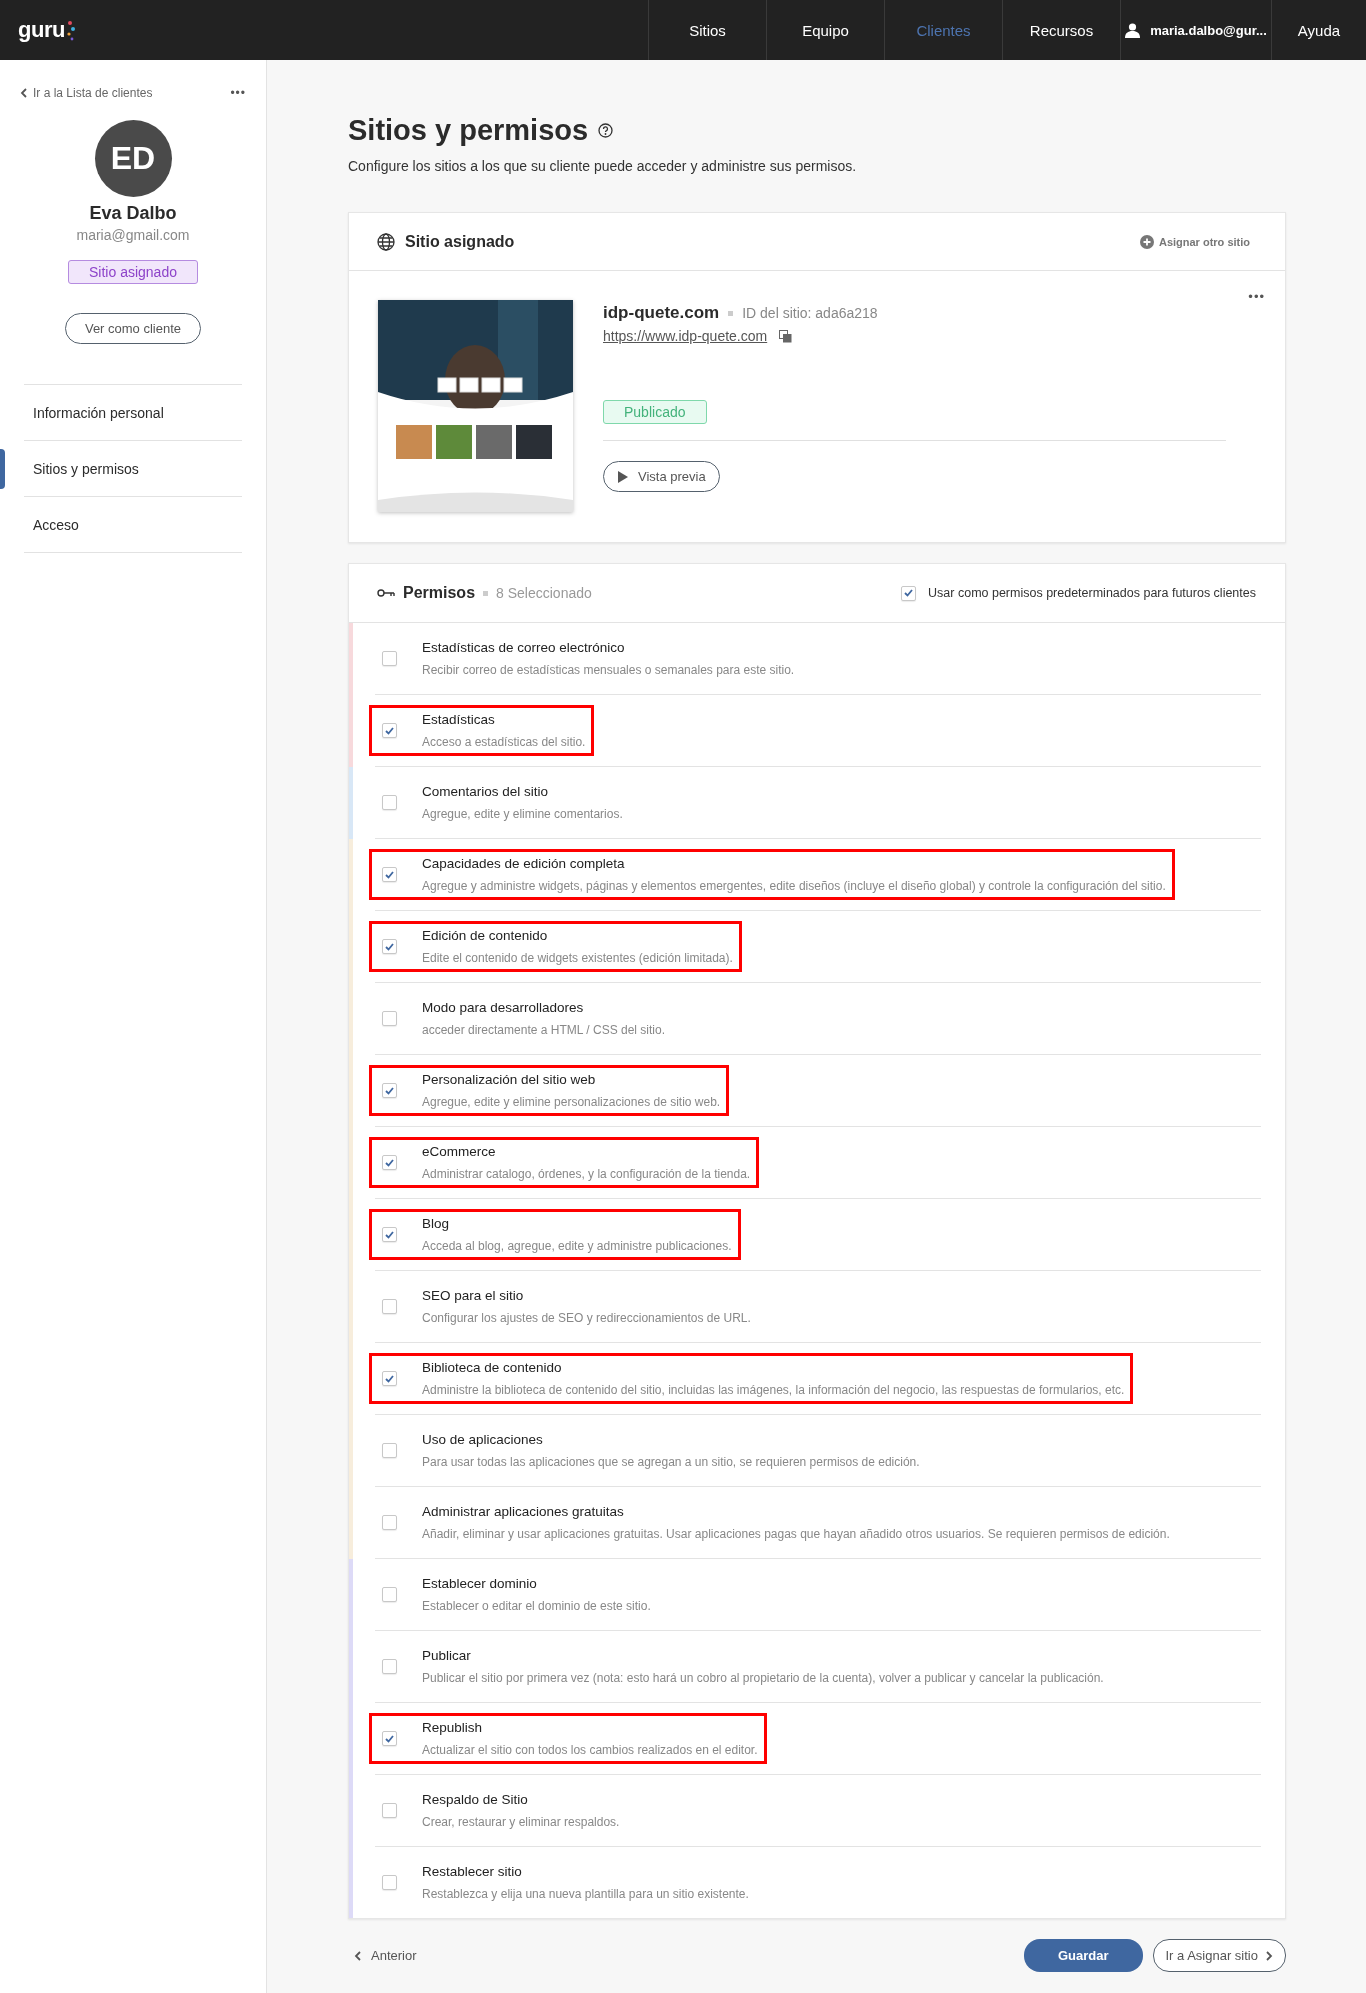 The image size is (1366, 1993). Describe the element at coordinates (825, 30) in the screenshot. I see `nav-tab: Equipo` at that location.